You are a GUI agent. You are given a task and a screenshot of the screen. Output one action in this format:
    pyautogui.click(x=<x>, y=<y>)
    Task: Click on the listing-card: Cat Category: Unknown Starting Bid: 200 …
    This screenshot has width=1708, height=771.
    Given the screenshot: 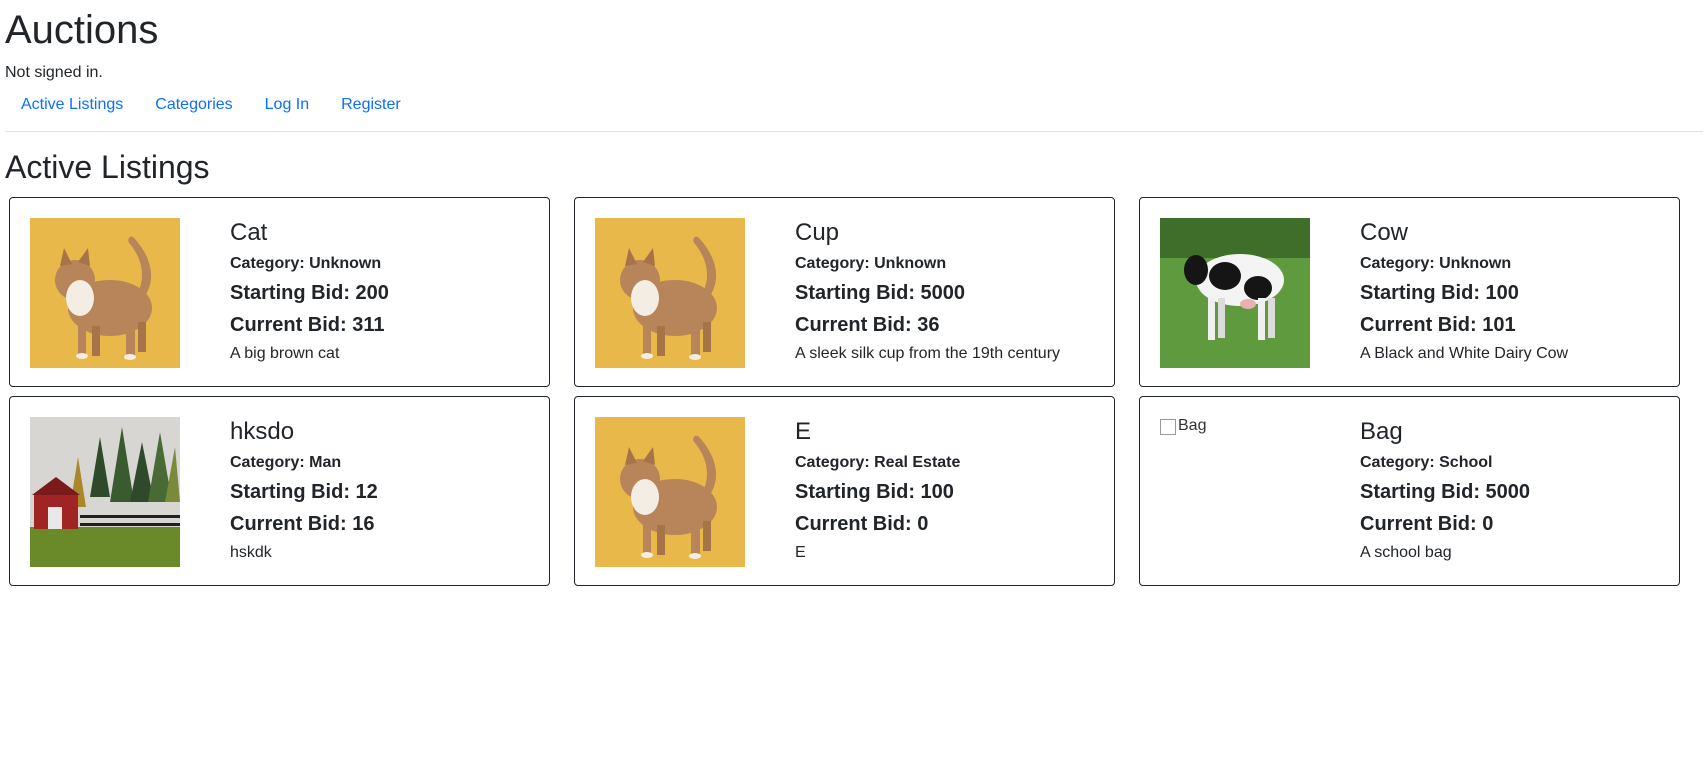 What is the action you would take?
    pyautogui.click(x=279, y=292)
    